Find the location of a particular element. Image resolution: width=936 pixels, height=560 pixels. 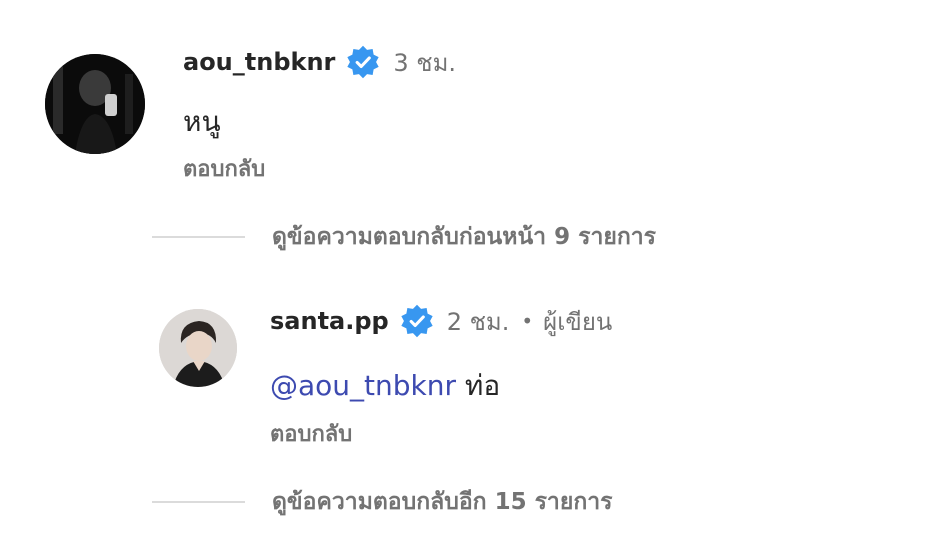

reply-text: @aou_tnbknr ท่อ is located at coordinates (385, 386).